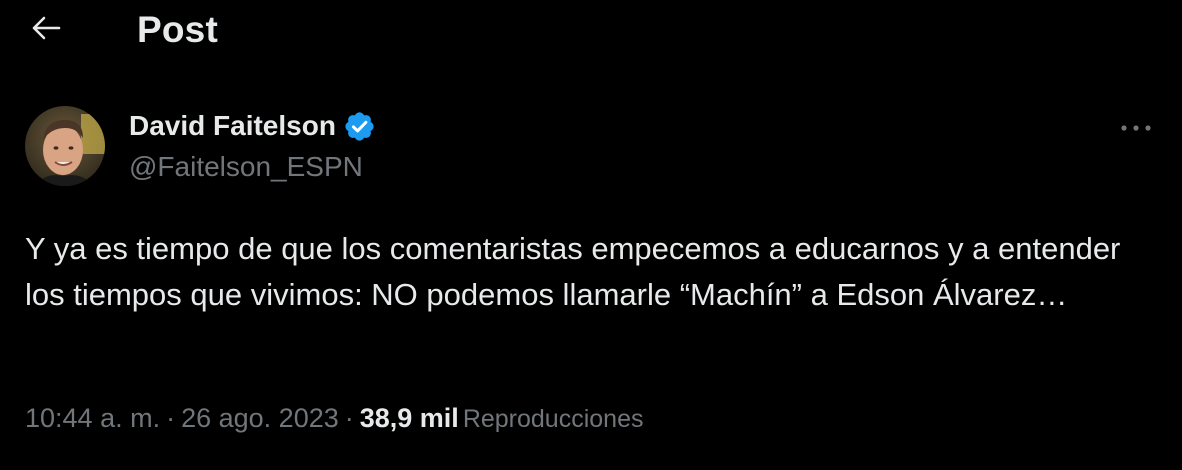 This screenshot has height=470, width=1182. I want to click on more-horizontal-icon, so click(1136, 128).